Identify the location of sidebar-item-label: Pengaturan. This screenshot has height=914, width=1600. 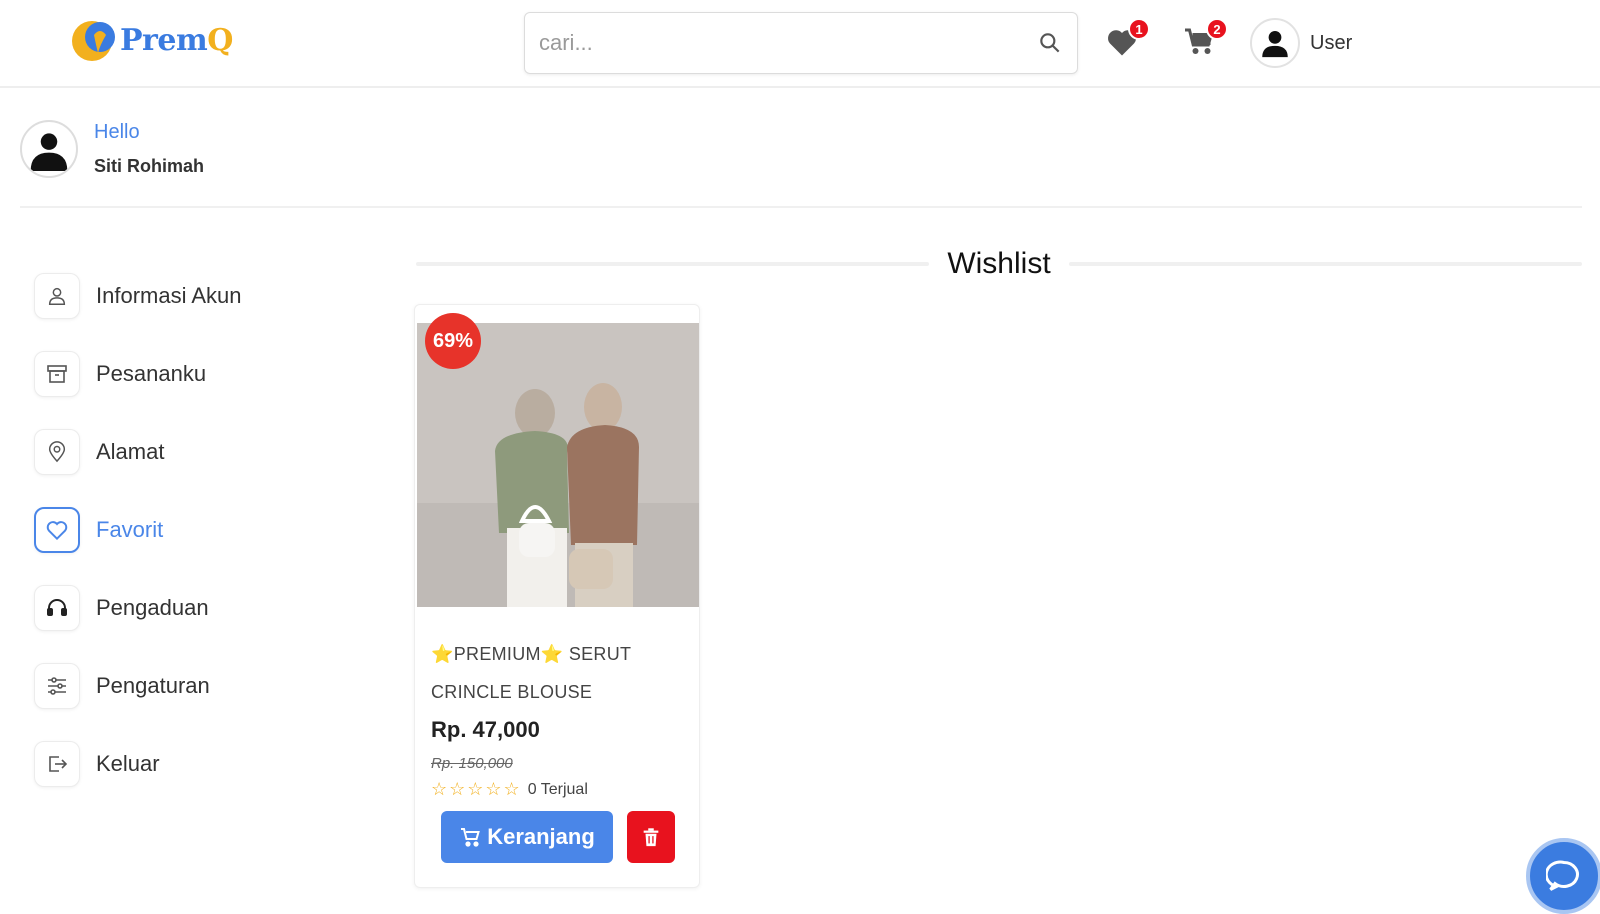
(153, 685).